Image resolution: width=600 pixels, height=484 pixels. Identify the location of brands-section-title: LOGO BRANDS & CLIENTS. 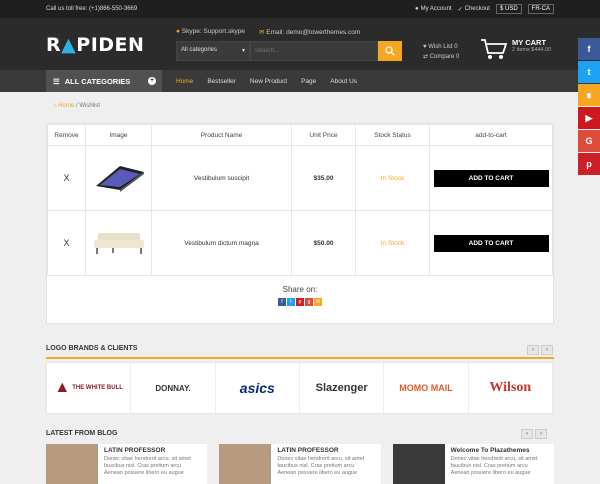
(92, 348).